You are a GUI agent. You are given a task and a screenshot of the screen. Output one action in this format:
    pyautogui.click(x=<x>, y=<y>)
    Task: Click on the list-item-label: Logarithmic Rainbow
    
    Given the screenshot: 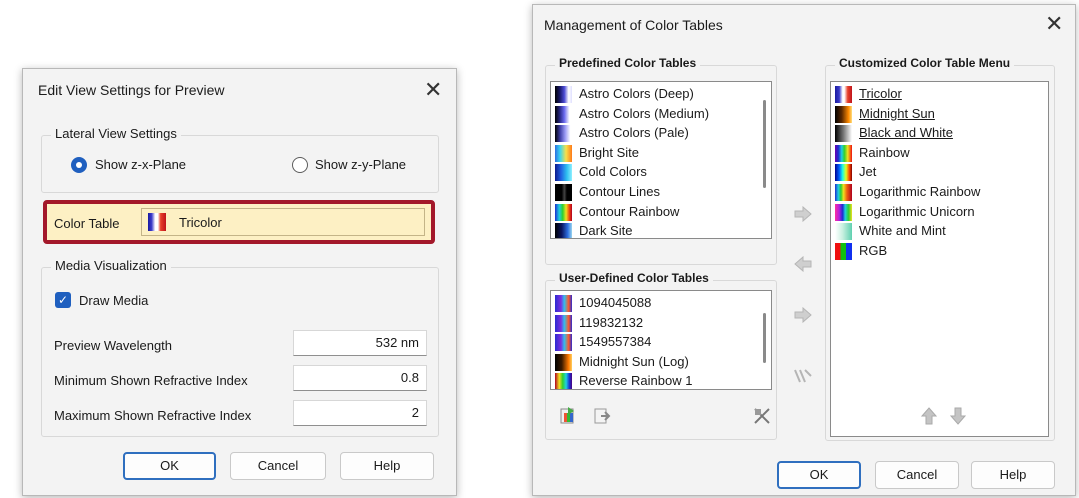 What is the action you would take?
    pyautogui.click(x=920, y=191)
    